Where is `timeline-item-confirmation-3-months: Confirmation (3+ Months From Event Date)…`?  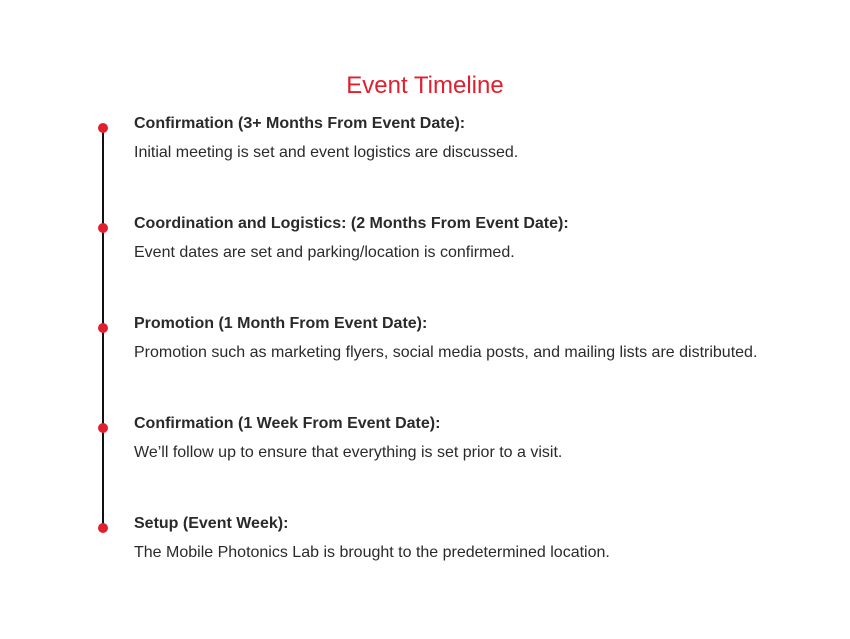 timeline-item-confirmation-3-months: Confirmation (3+ Months From Event Date)… is located at coordinates (425, 147).